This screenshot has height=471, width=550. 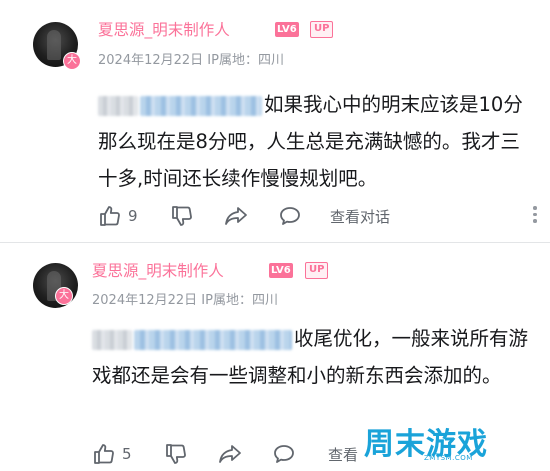 I want to click on site-watermark: 周末游戏 ZMYSM.COM, so click(x=450, y=442).